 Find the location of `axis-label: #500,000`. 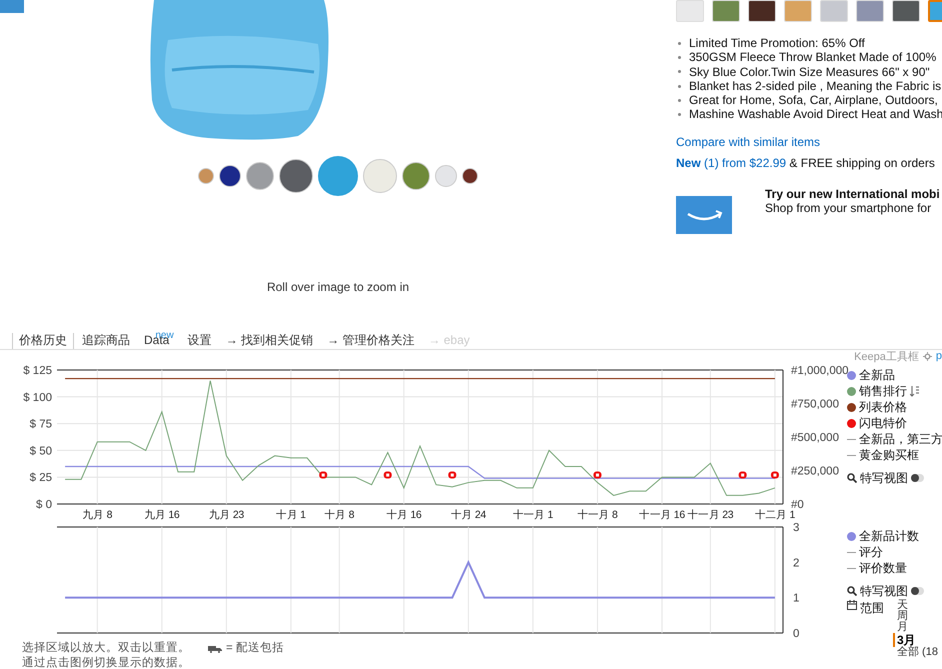

axis-label: #500,000 is located at coordinates (815, 438).